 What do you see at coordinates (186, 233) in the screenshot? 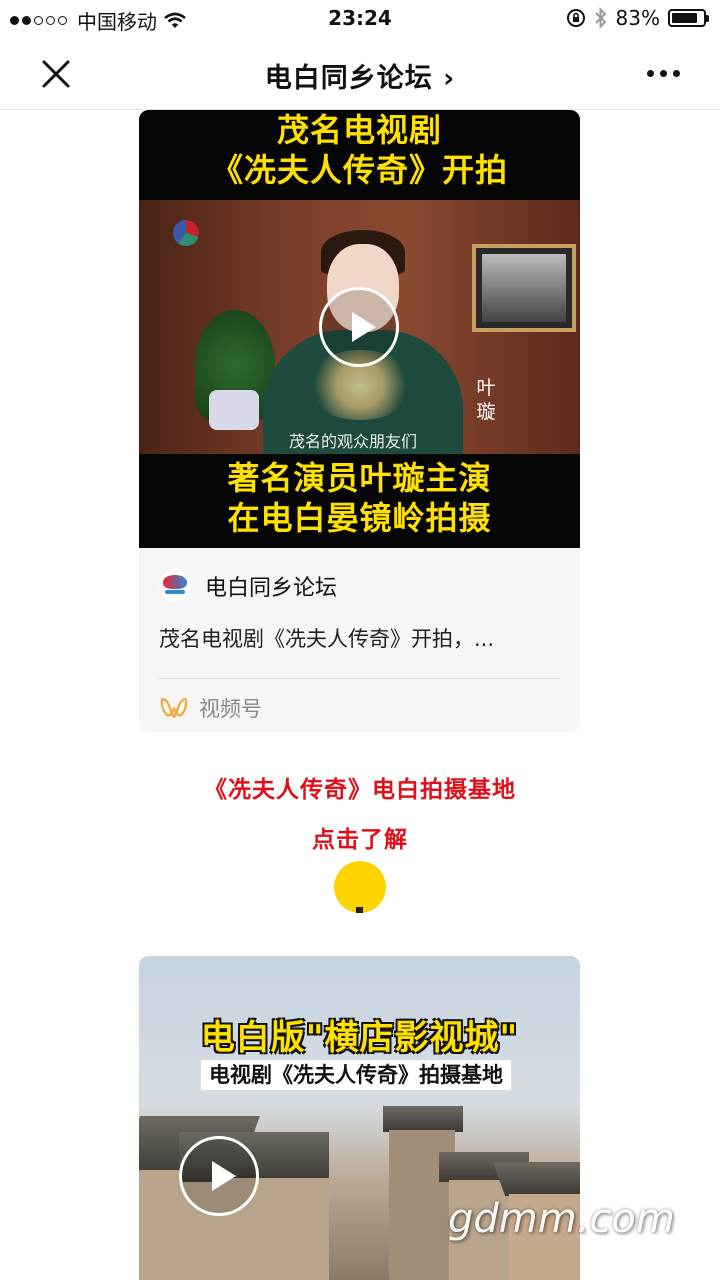
I see `tv-logo-icon` at bounding box center [186, 233].